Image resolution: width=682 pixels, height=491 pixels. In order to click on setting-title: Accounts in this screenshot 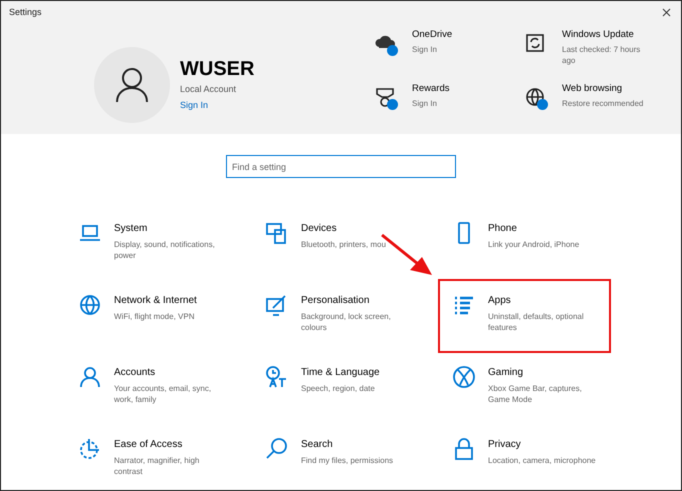, I will do `click(135, 373)`.